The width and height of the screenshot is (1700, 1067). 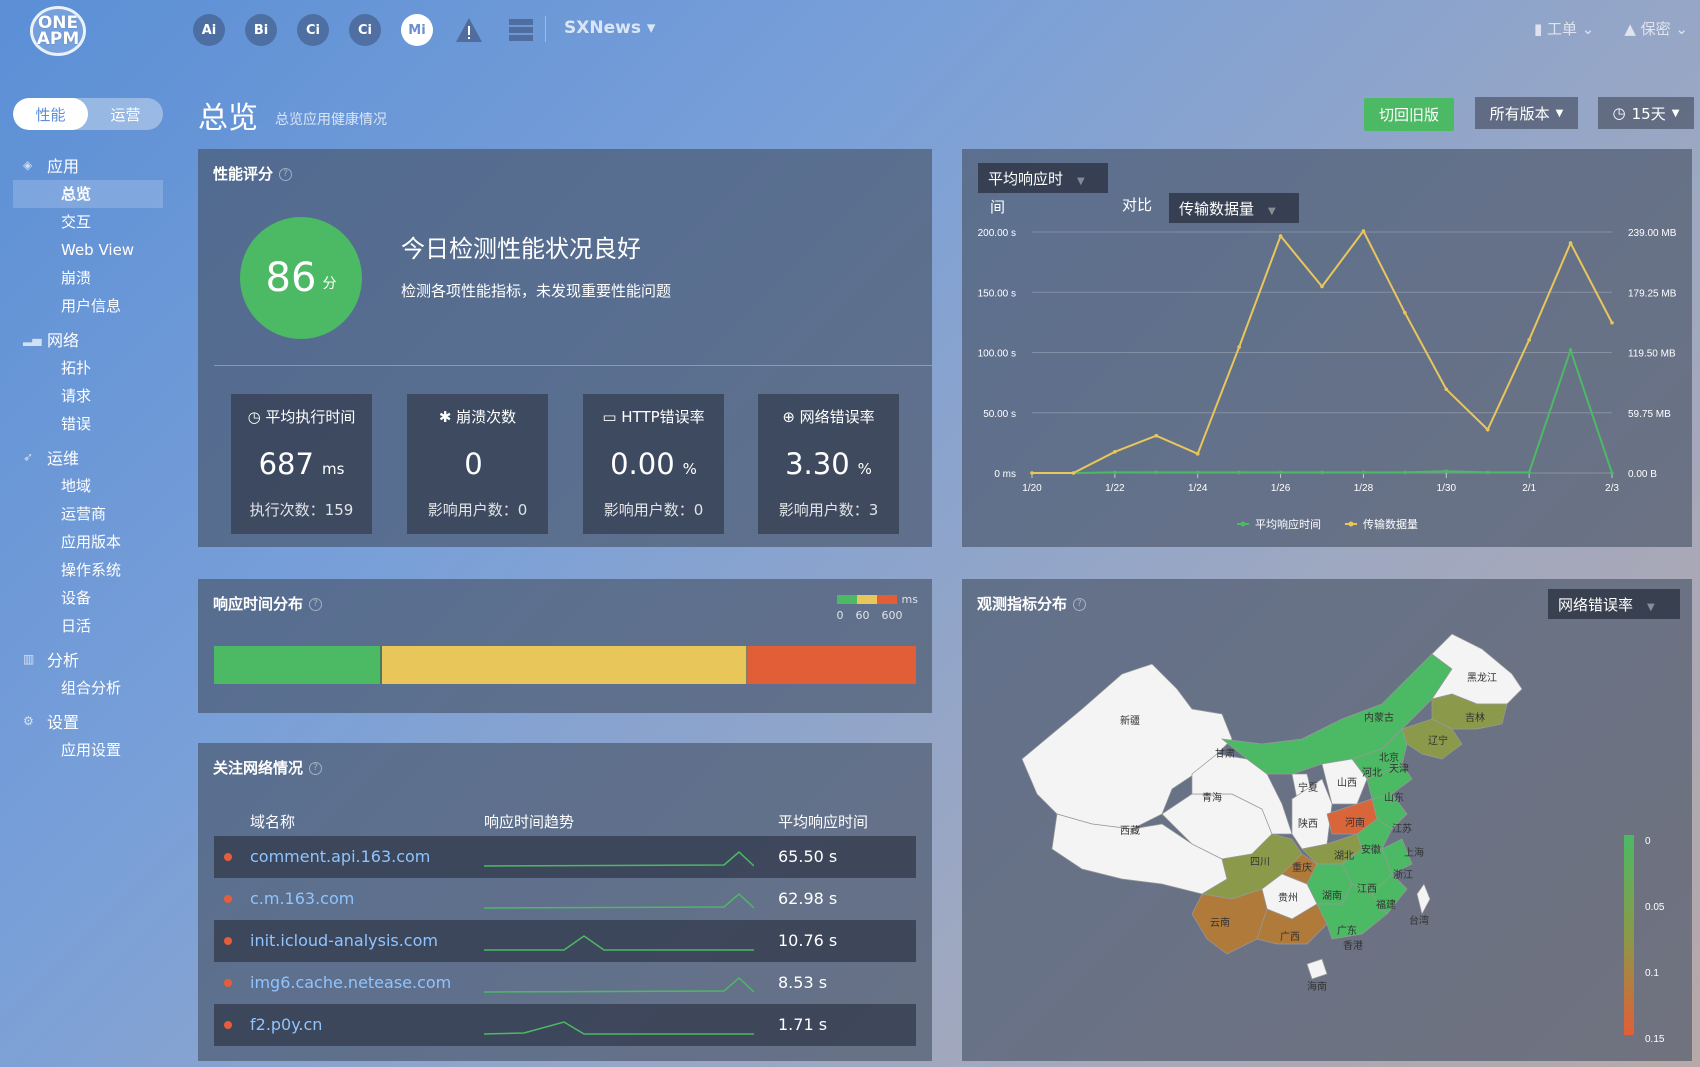 I want to click on page-title: 总览, so click(x=228, y=118).